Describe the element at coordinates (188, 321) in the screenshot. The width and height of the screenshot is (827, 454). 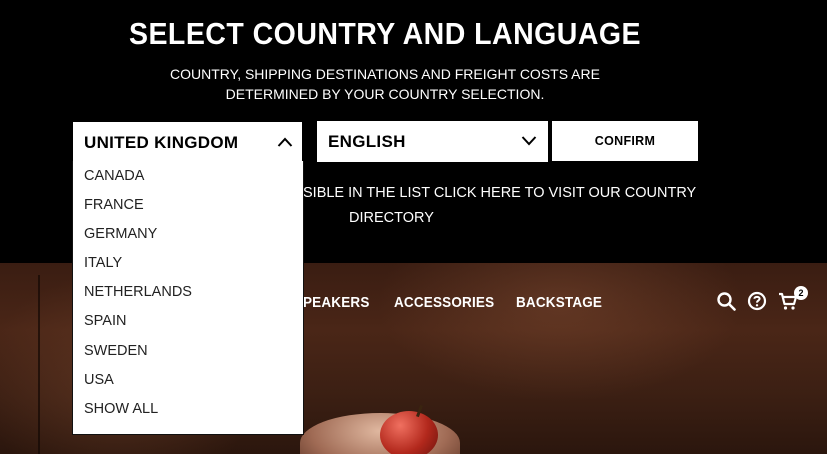
I see `country-option-spain: SPAIN` at that location.